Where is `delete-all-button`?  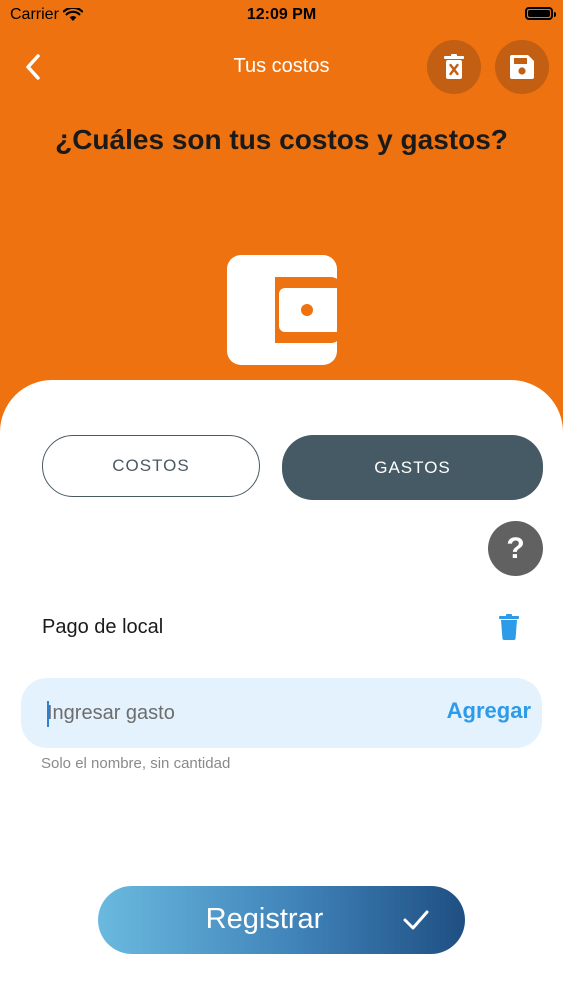
delete-all-button is located at coordinates (454, 67).